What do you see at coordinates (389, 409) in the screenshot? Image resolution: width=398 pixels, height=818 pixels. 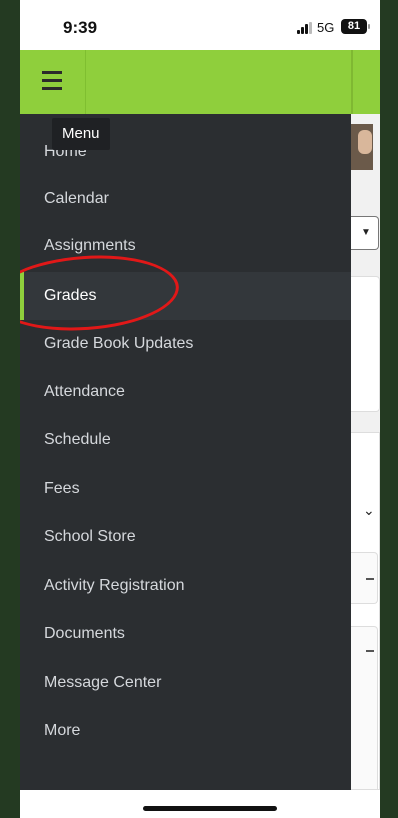 I see `right-backdrop` at bounding box center [389, 409].